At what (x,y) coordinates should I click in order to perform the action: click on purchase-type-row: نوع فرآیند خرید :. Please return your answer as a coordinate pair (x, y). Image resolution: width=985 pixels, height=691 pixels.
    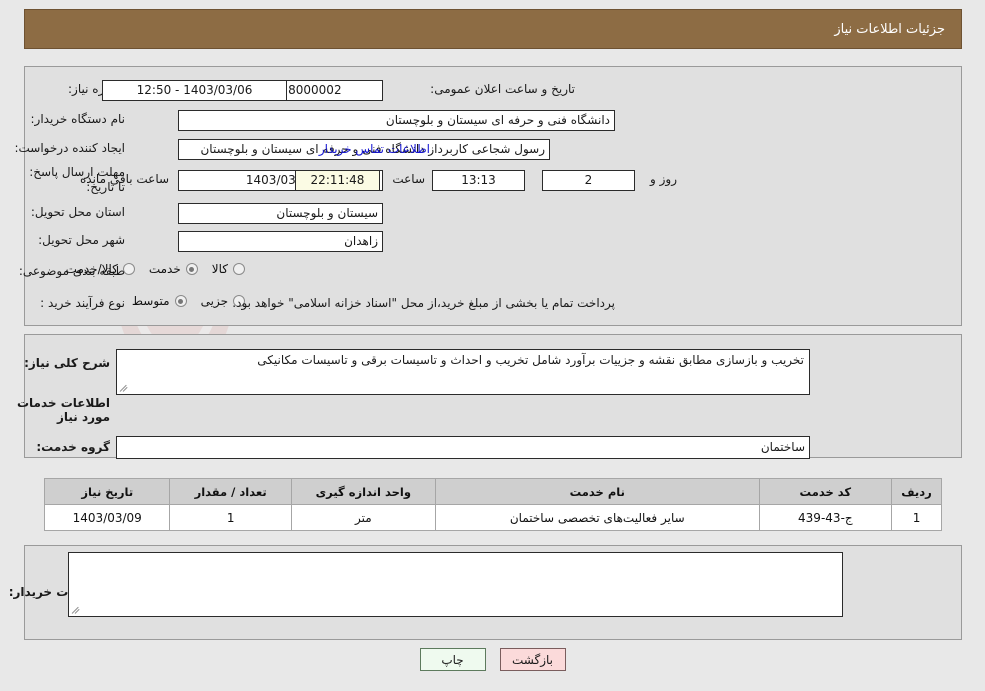
    Looking at the image, I should click on (82, 303).